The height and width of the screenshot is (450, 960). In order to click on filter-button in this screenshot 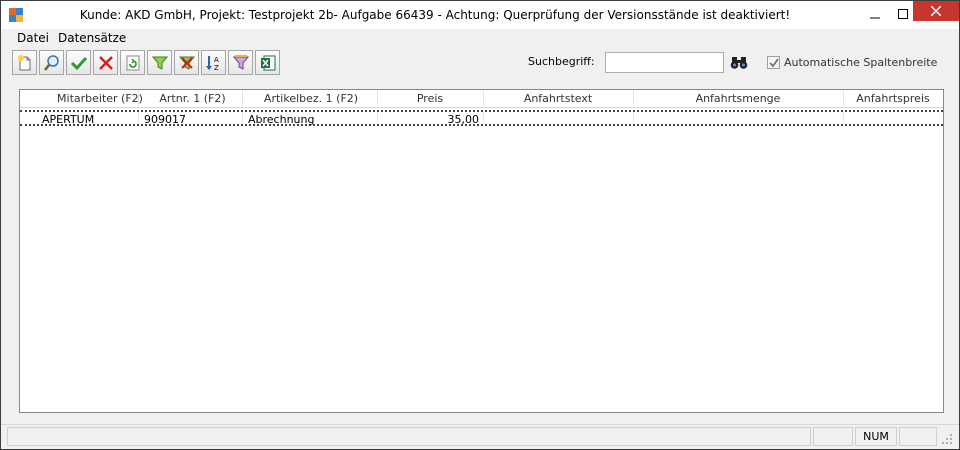, I will do `click(159, 62)`.